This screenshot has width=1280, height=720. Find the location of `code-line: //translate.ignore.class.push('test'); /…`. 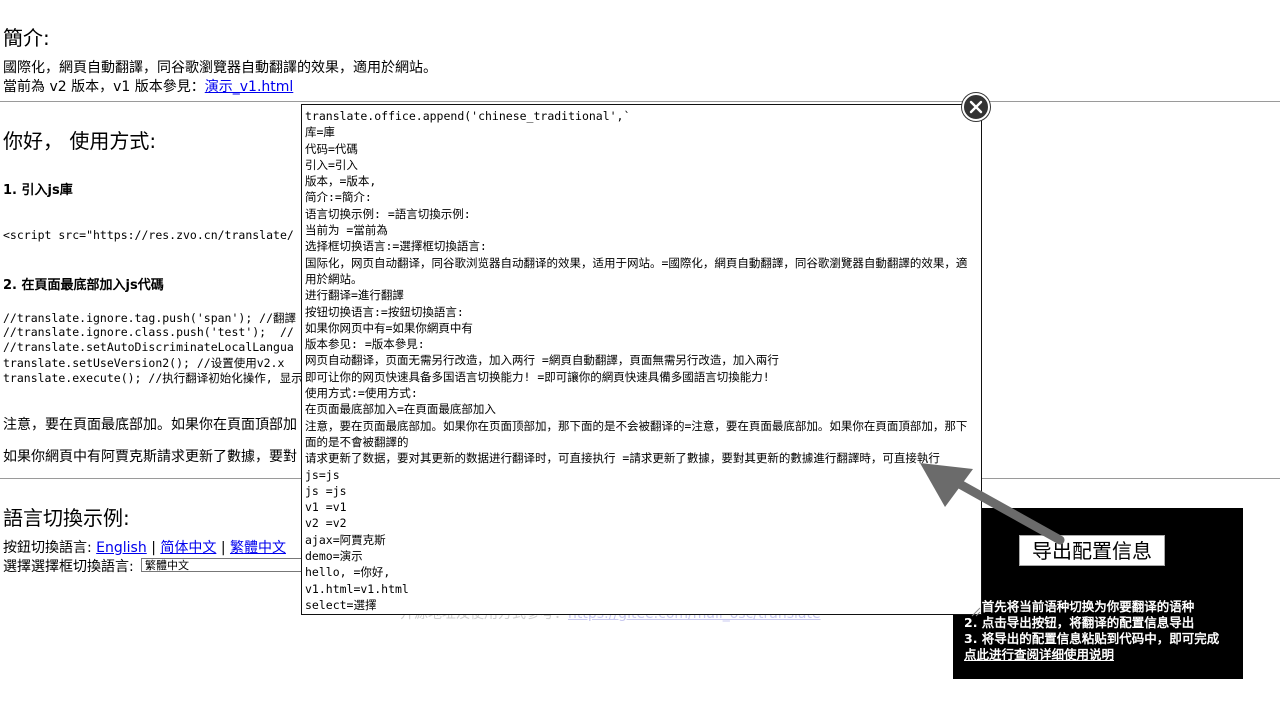

code-line: //translate.ignore.class.push('test'); /… is located at coordinates (148, 332).